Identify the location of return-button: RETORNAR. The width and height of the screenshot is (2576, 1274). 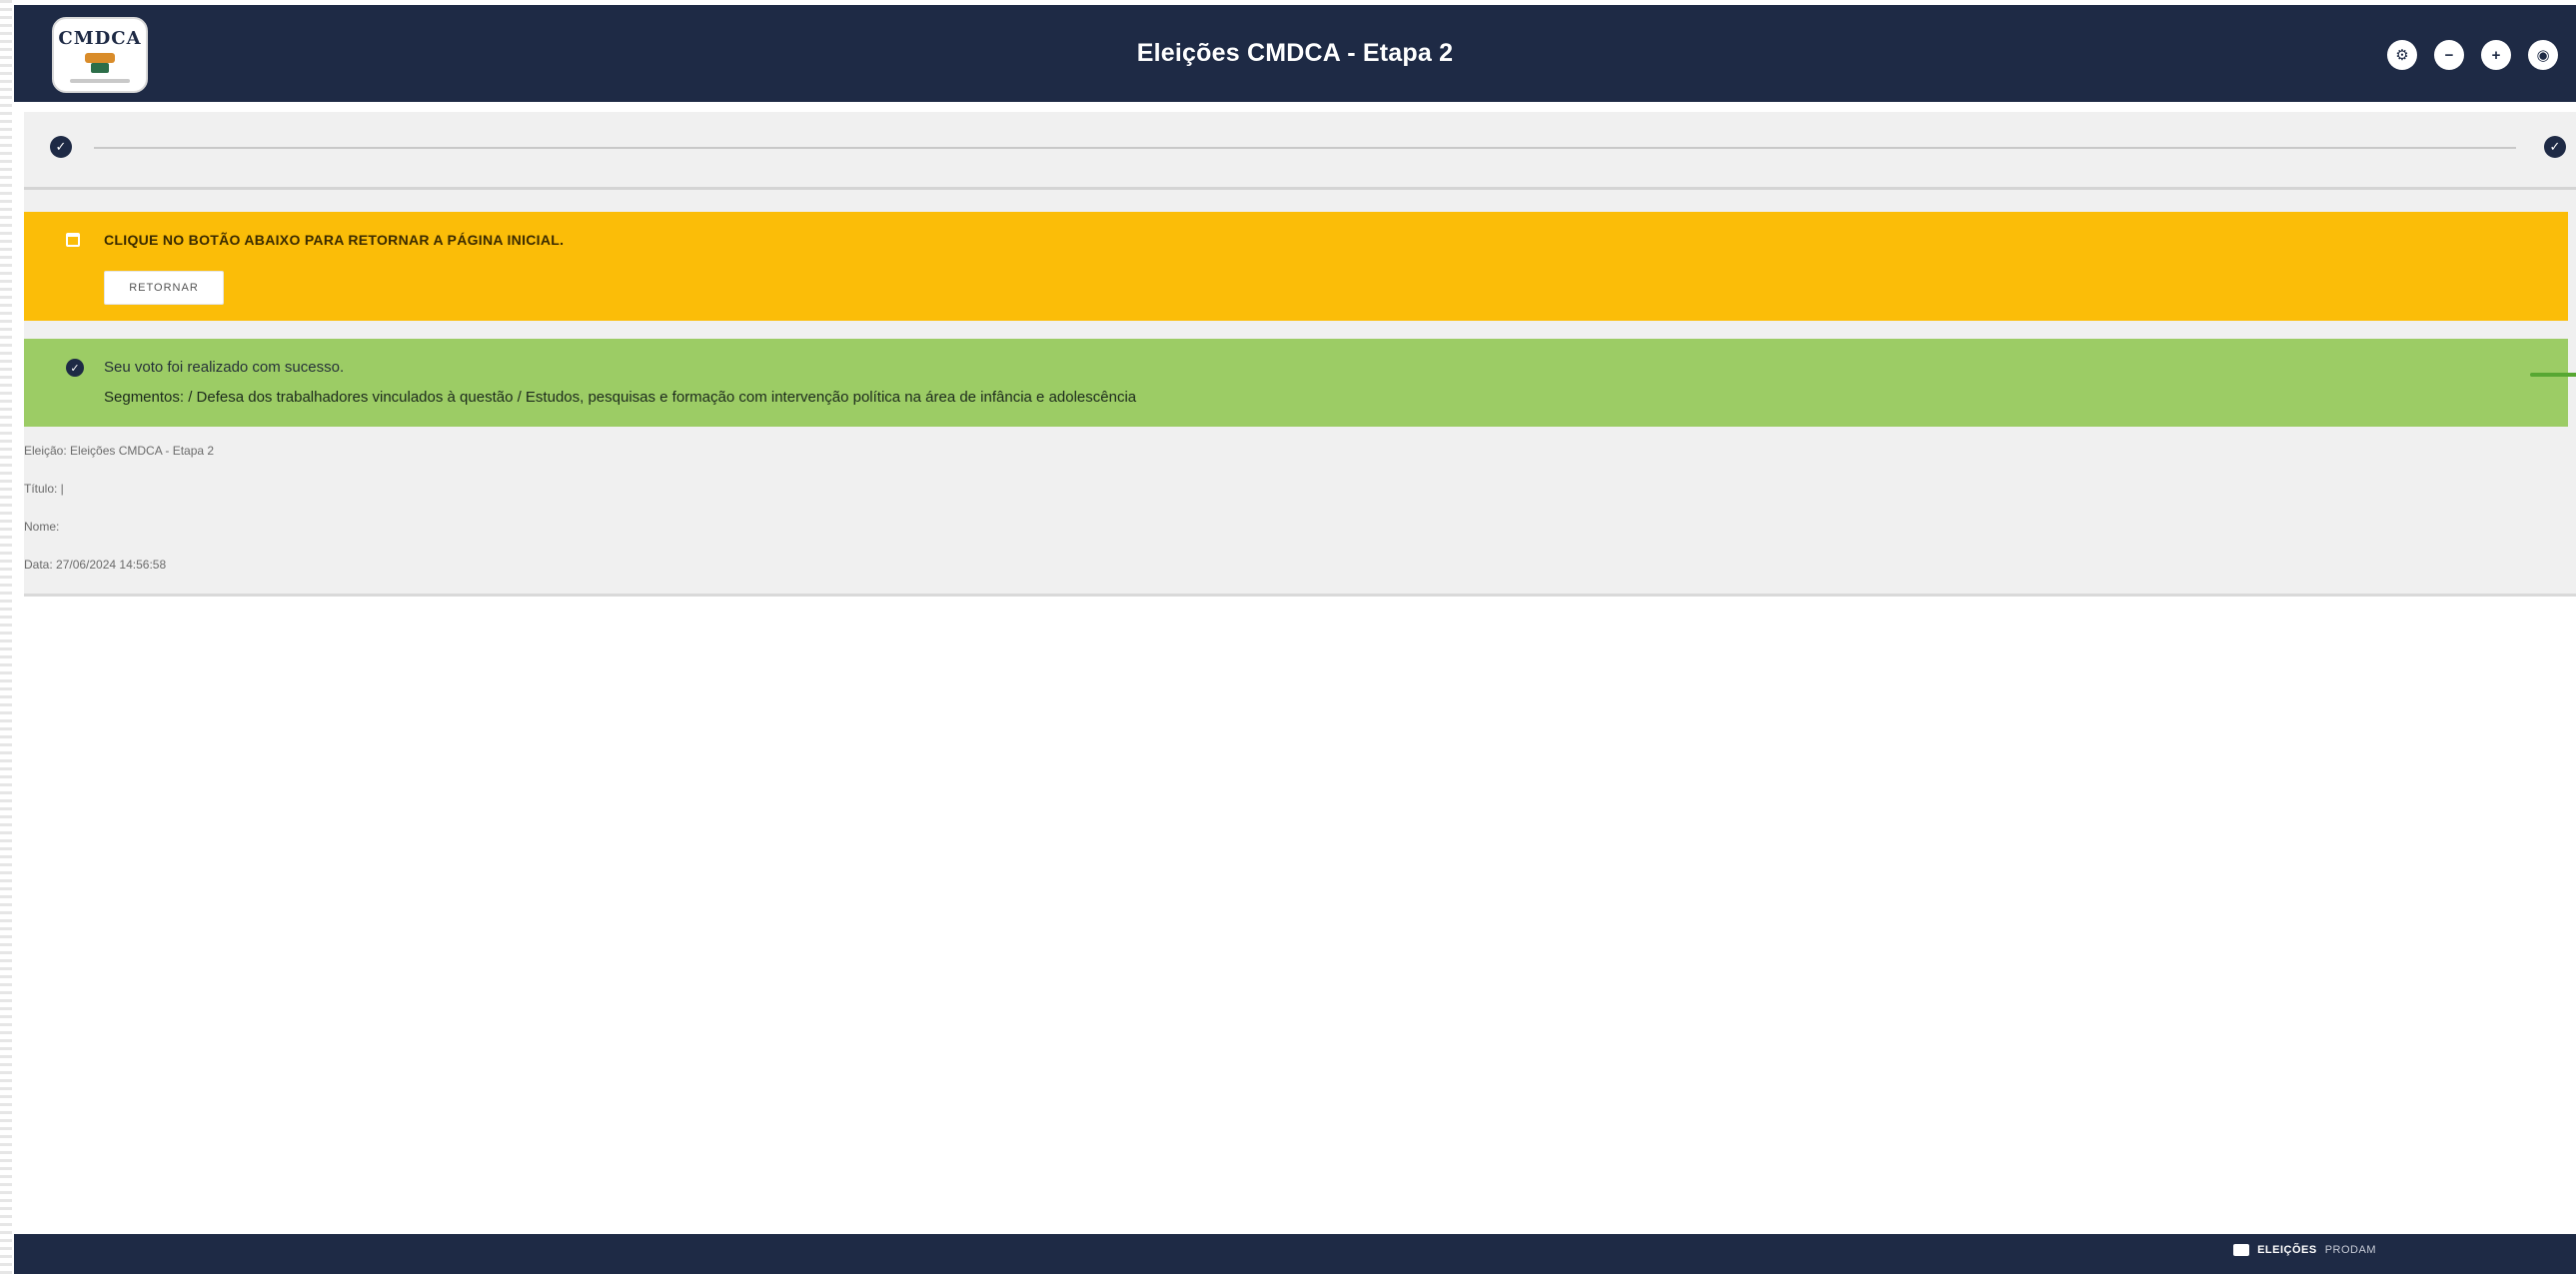
(164, 288).